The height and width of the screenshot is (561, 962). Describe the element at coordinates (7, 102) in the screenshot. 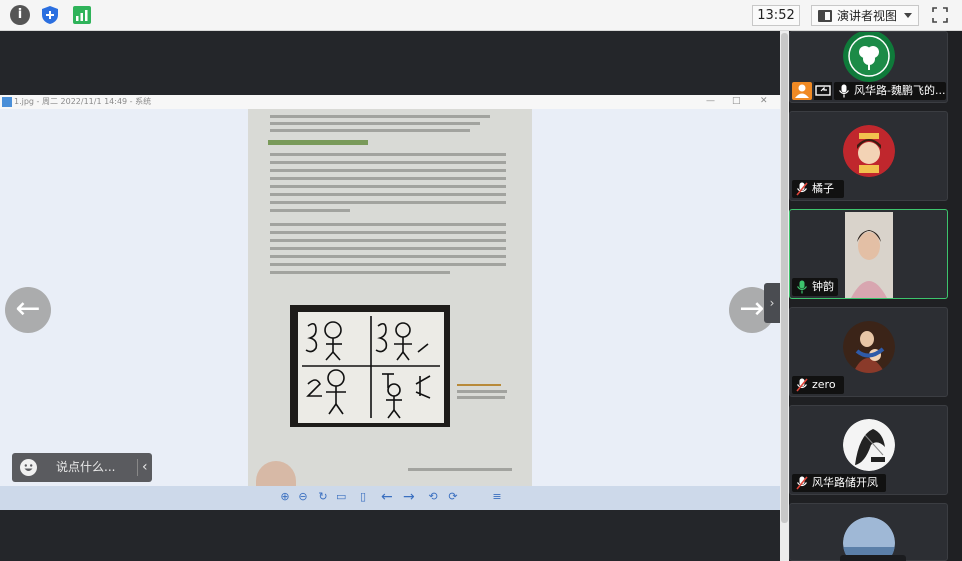

I see `image-file-icon` at that location.